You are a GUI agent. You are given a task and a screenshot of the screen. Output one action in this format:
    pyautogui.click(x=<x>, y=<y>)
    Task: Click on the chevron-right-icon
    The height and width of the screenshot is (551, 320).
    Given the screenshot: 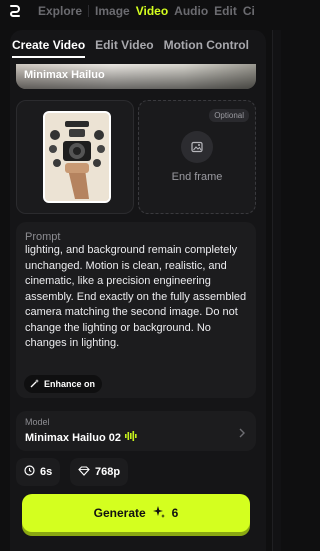 What is the action you would take?
    pyautogui.click(x=242, y=434)
    